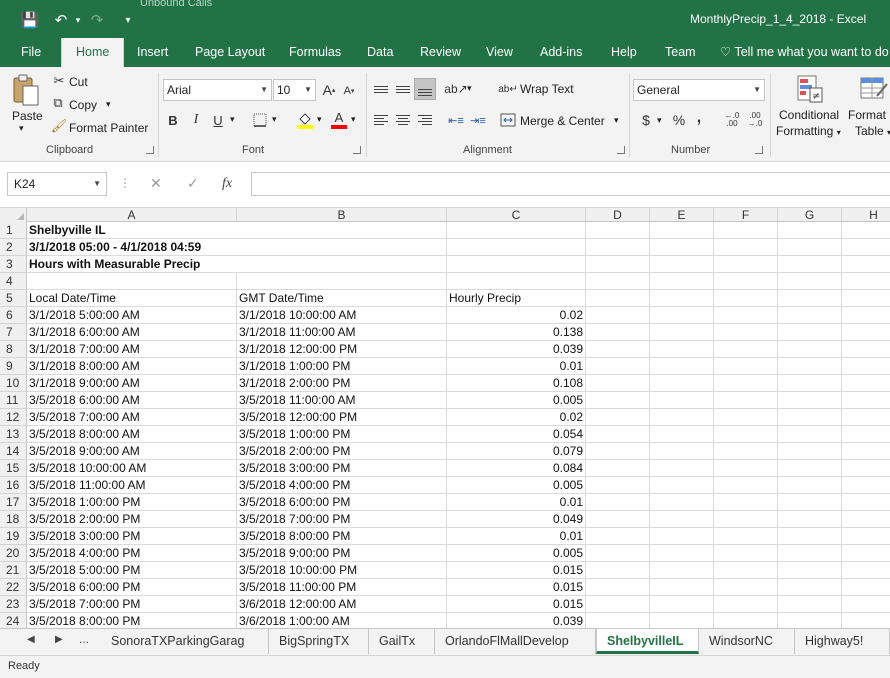 This screenshot has height=678, width=890. What do you see at coordinates (516, 383) in the screenshot?
I see `cell-c: 0.108` at bounding box center [516, 383].